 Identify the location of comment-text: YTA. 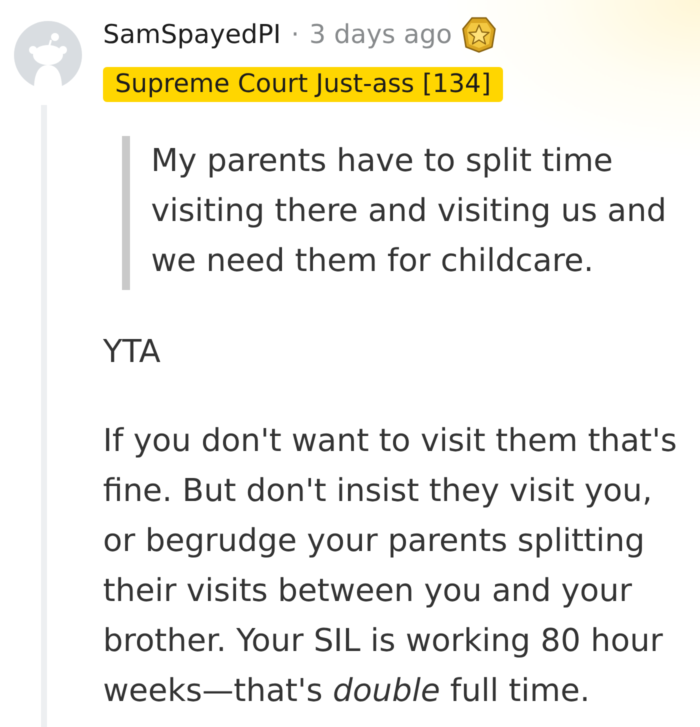
(132, 352).